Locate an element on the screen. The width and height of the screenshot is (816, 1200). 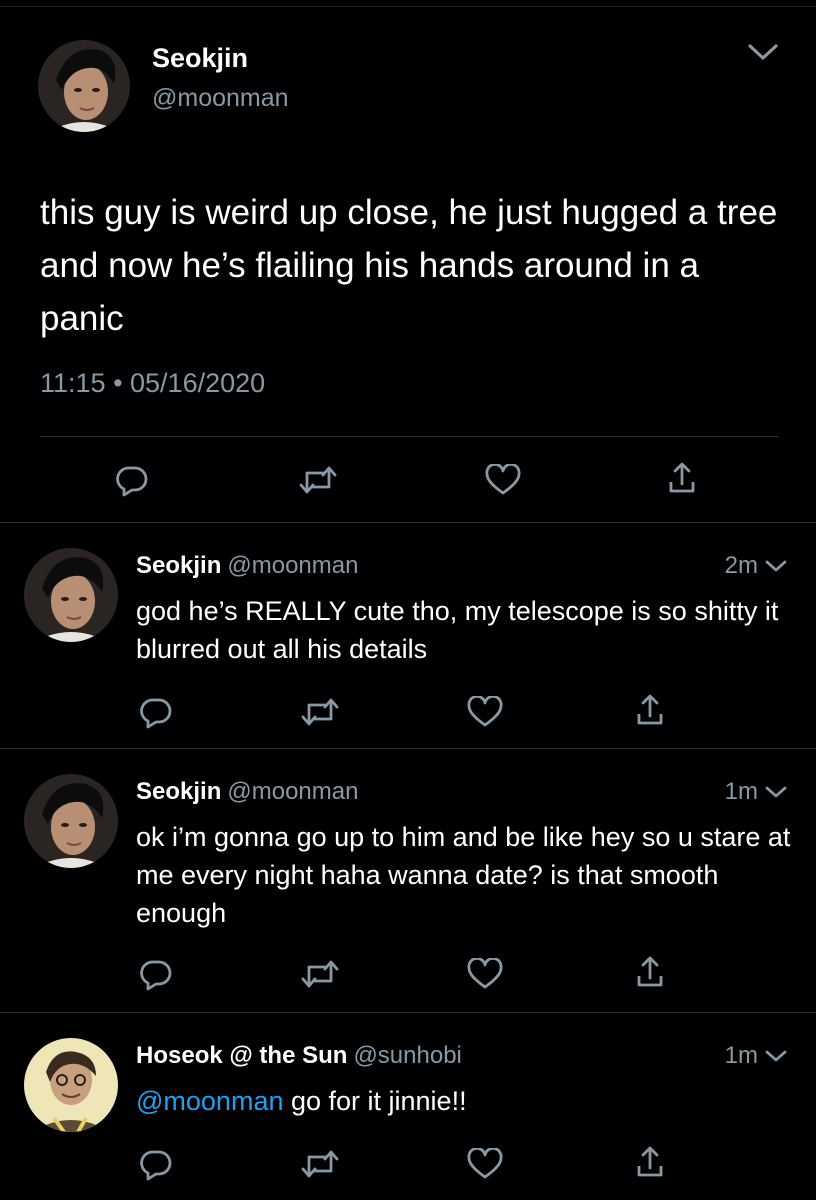
user-handle: @sunhobi is located at coordinates (407, 1055).